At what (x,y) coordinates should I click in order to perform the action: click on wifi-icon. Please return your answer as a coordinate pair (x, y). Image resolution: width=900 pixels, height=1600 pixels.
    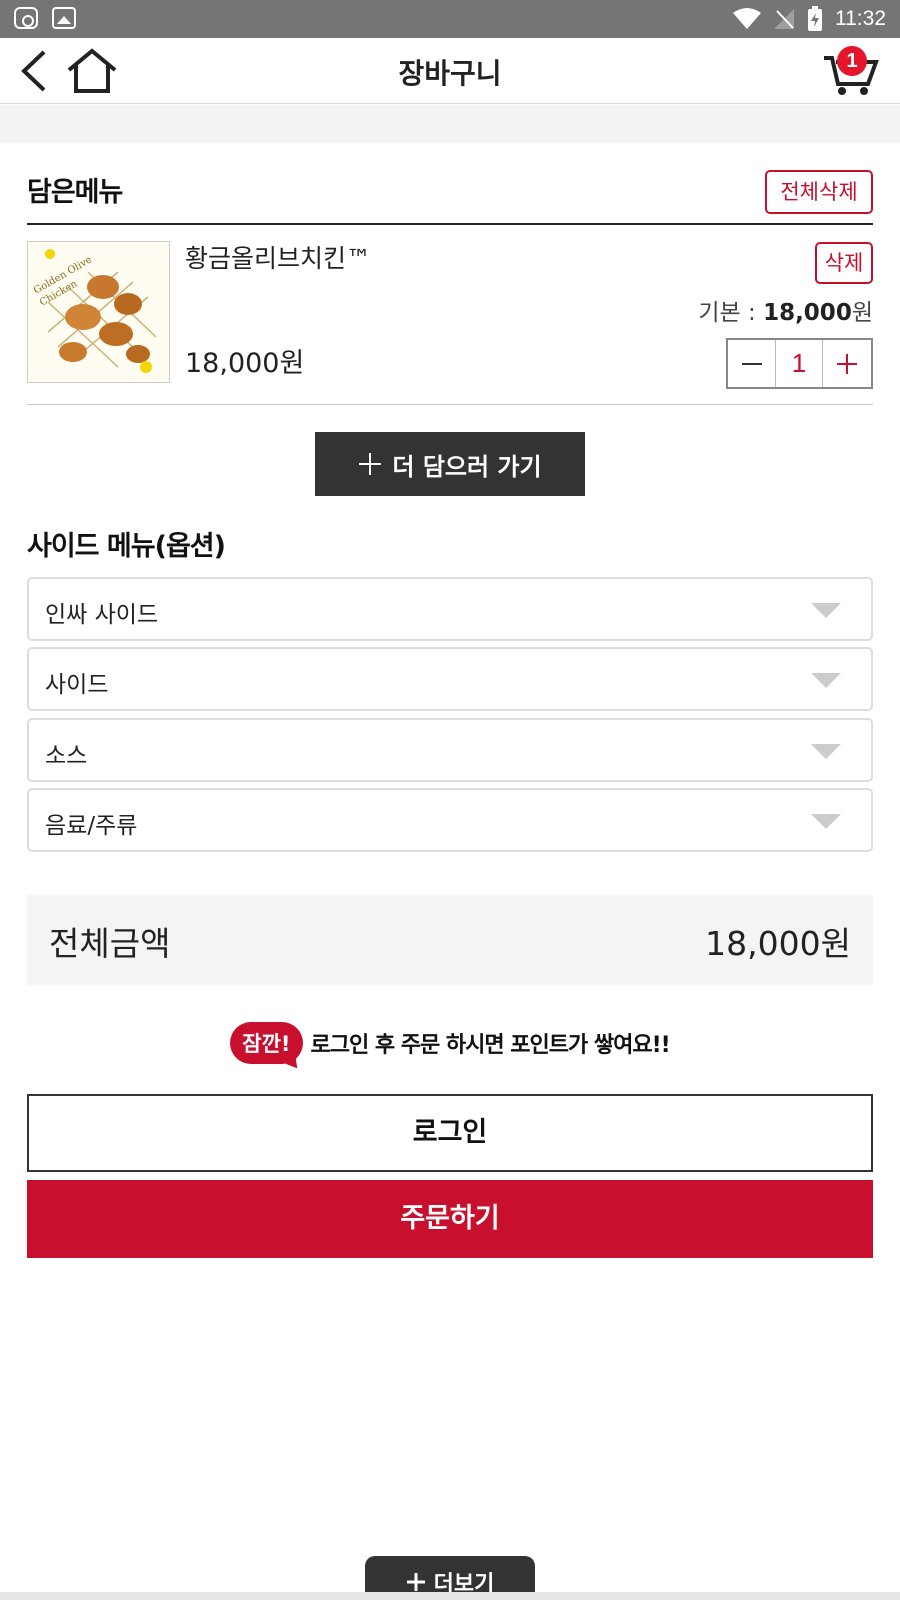
    Looking at the image, I should click on (747, 18).